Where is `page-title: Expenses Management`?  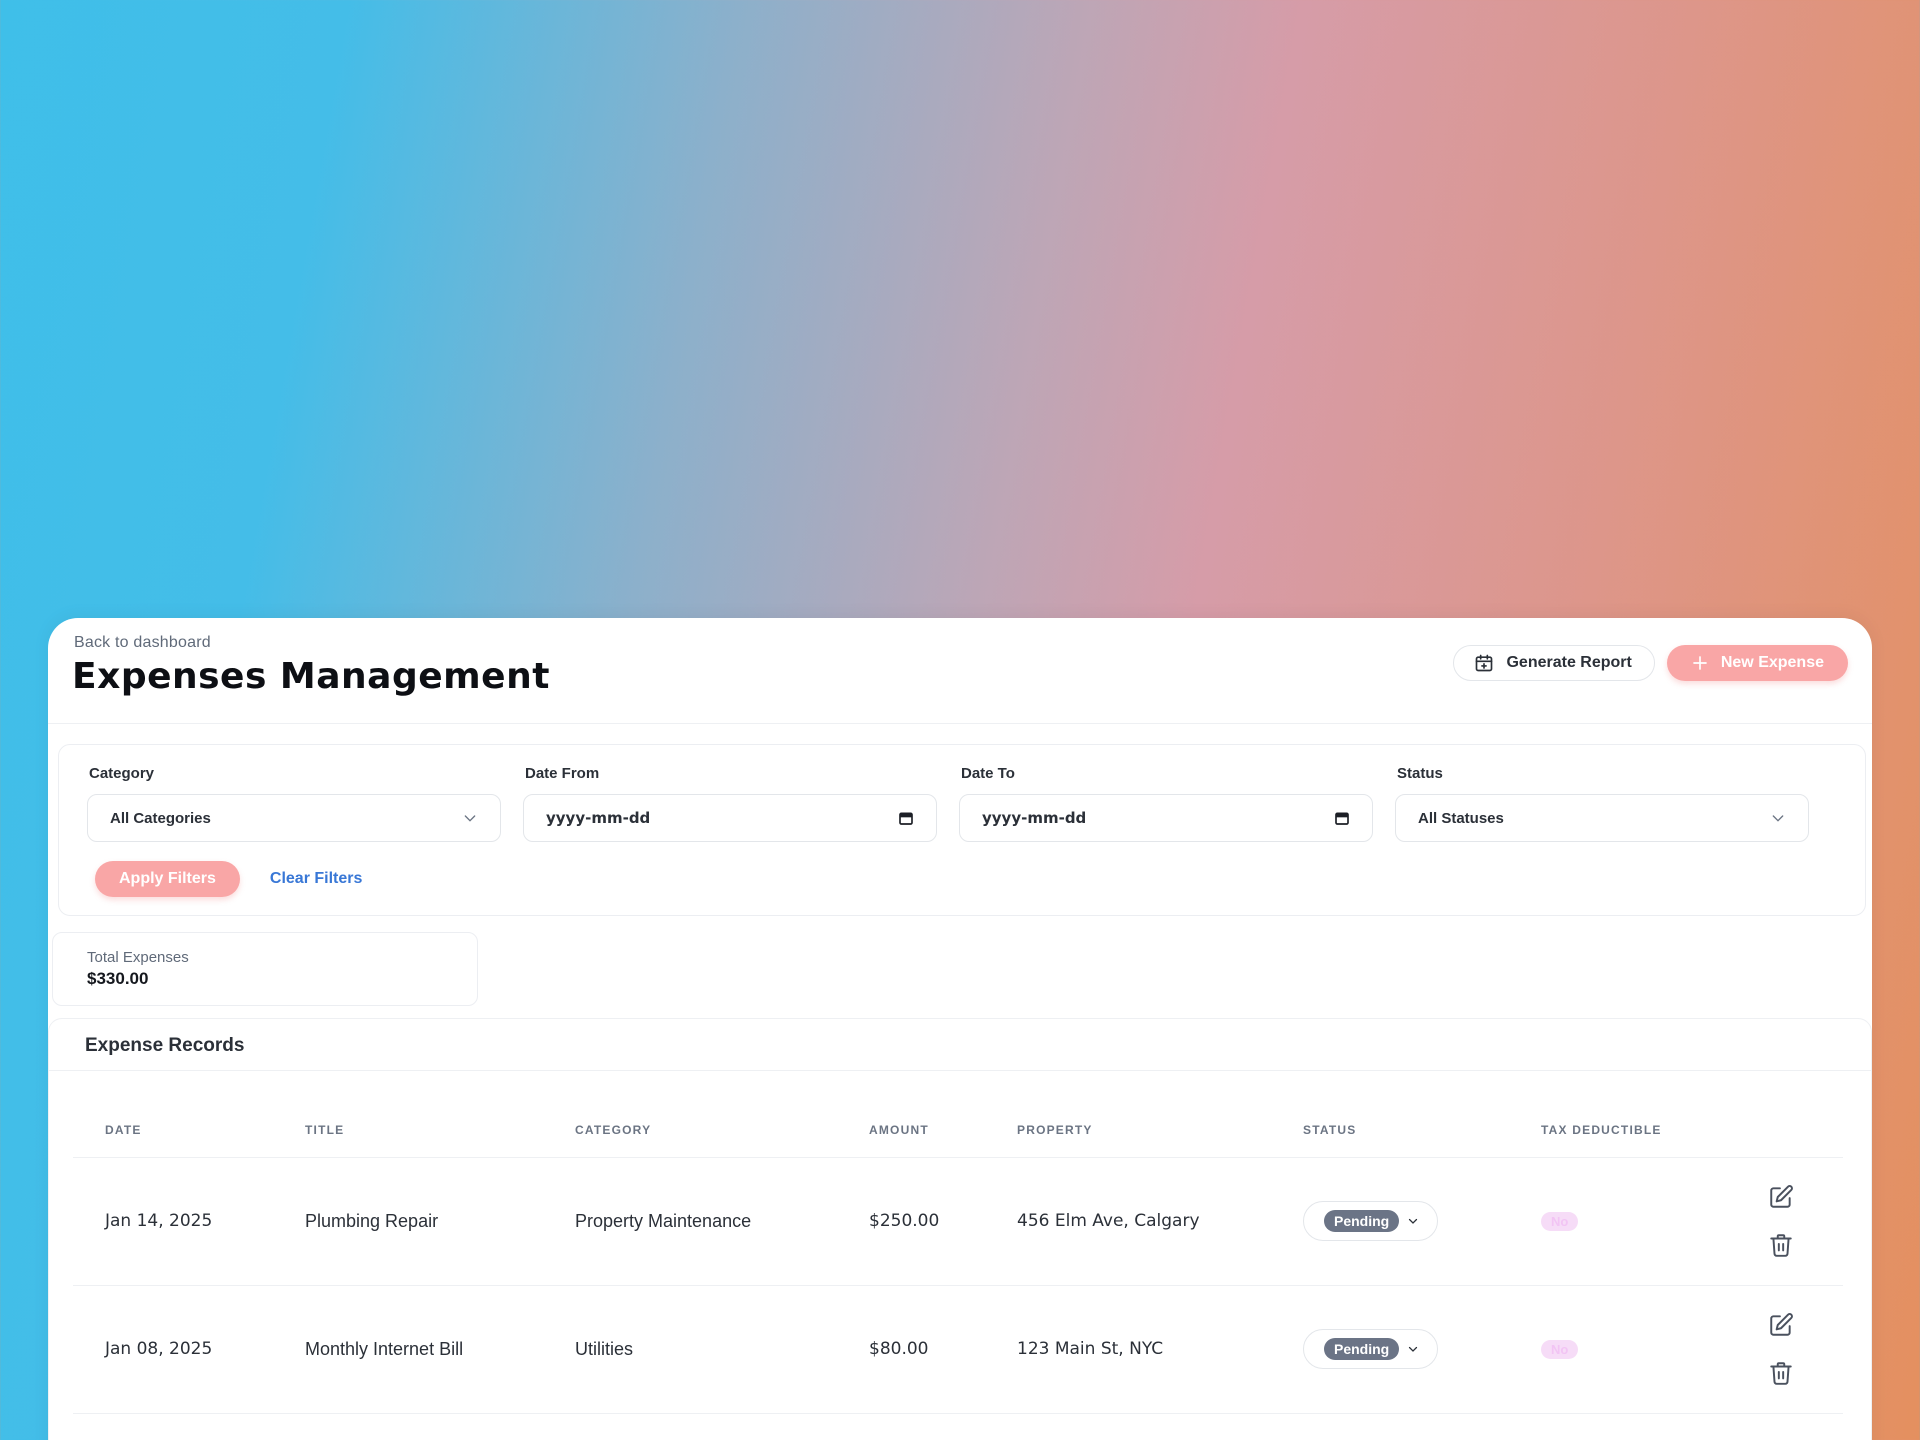 page-title: Expenses Management is located at coordinates (311, 676).